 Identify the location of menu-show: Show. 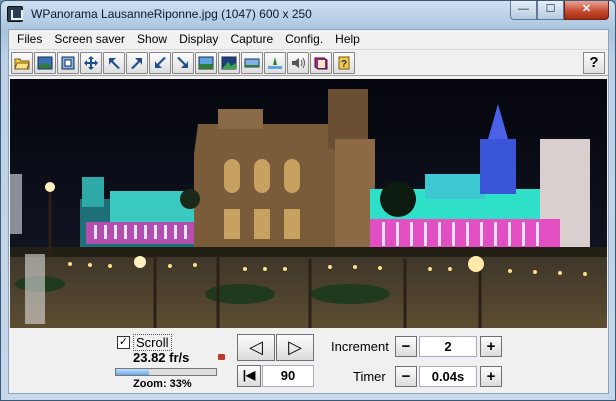
(152, 39).